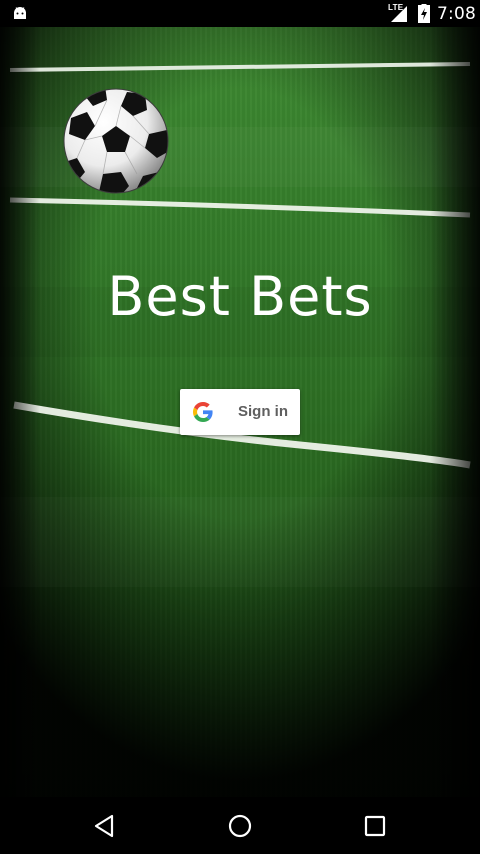 The height and width of the screenshot is (854, 480). What do you see at coordinates (203, 412) in the screenshot?
I see `google-g-icon` at bounding box center [203, 412].